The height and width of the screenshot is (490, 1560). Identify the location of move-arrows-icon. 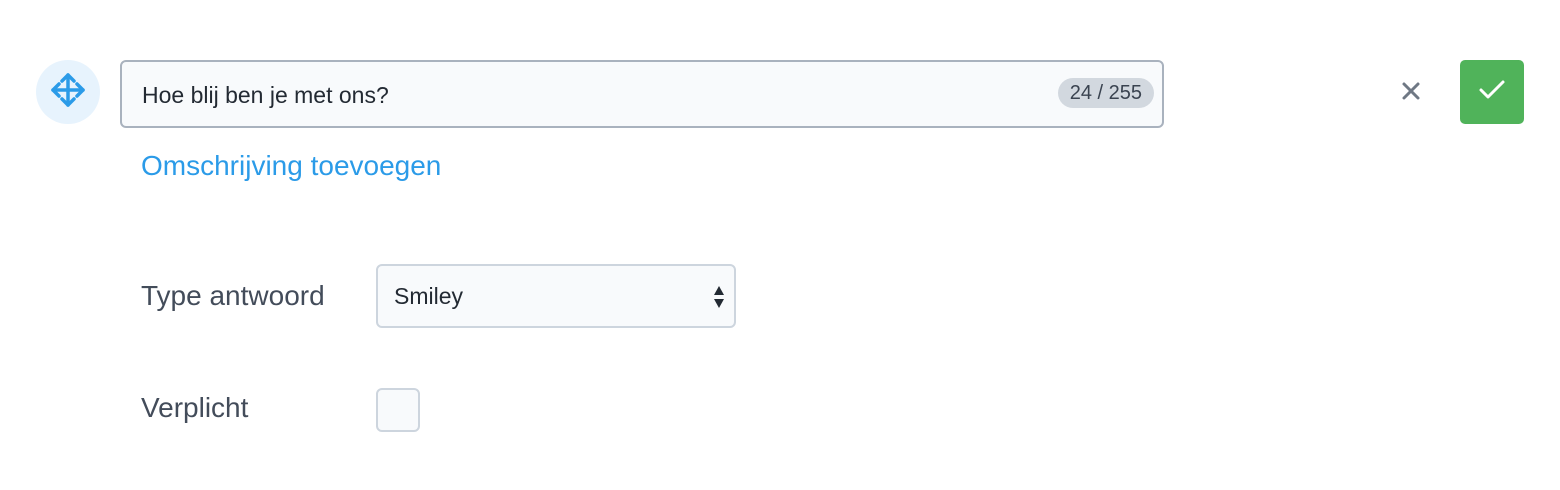
(68, 92).